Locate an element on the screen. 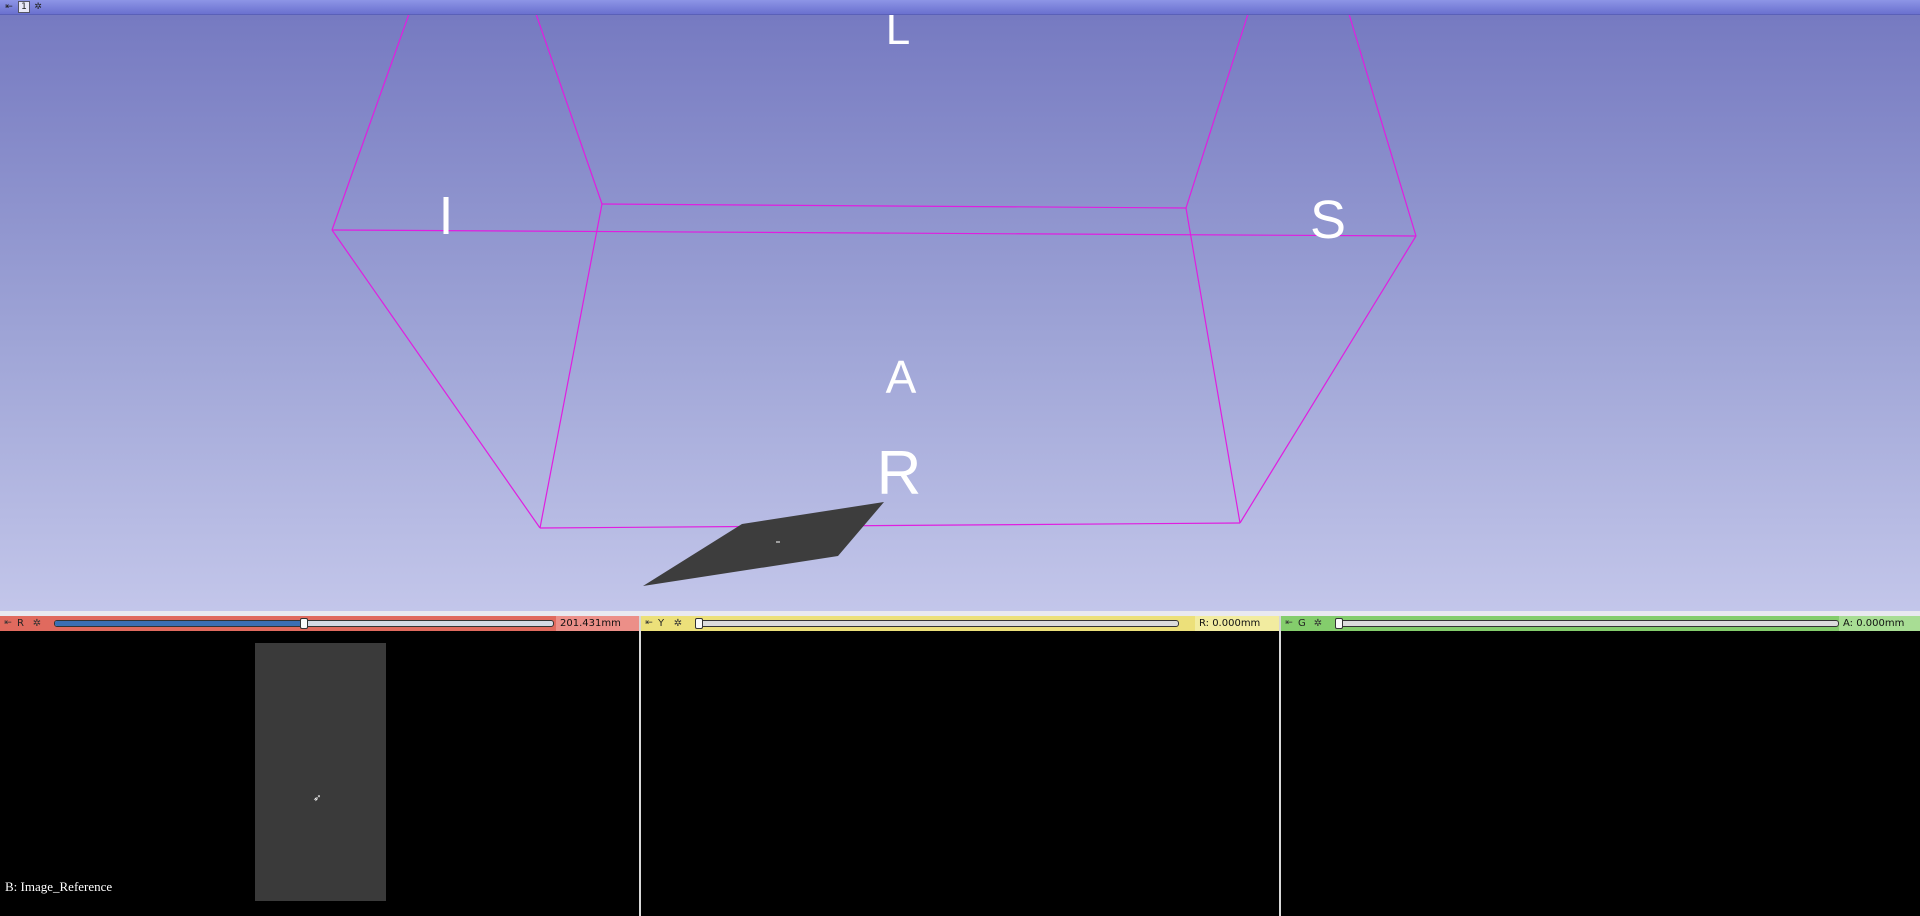 The width and height of the screenshot is (1920, 916). slice-offset-readout: 201.431mm is located at coordinates (597, 623).